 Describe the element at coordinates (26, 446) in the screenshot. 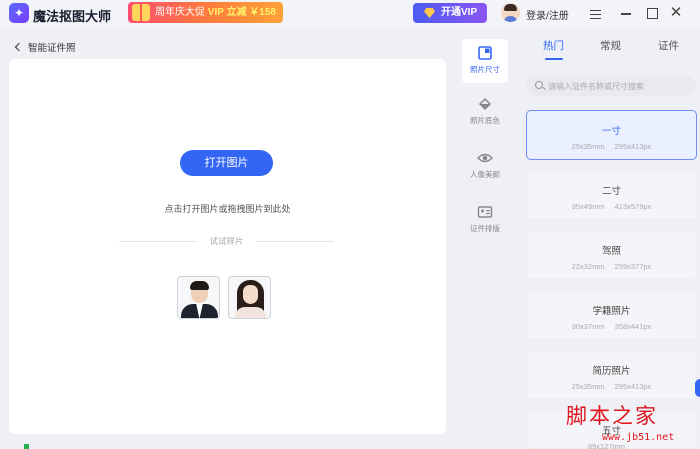

I see `status-indicator` at that location.